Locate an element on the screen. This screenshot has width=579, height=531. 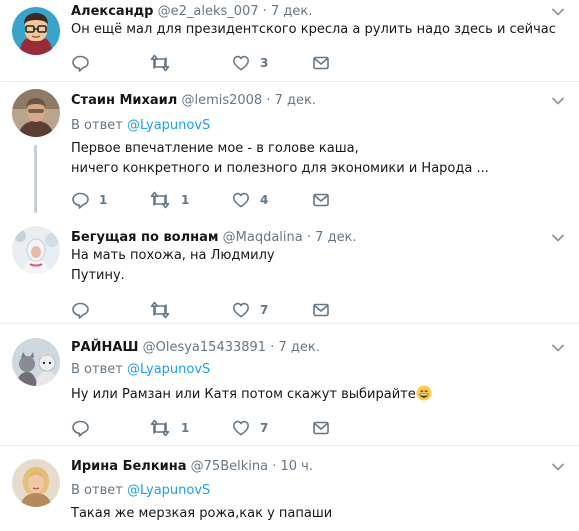
author-handle: @Maqdalina is located at coordinates (263, 237).